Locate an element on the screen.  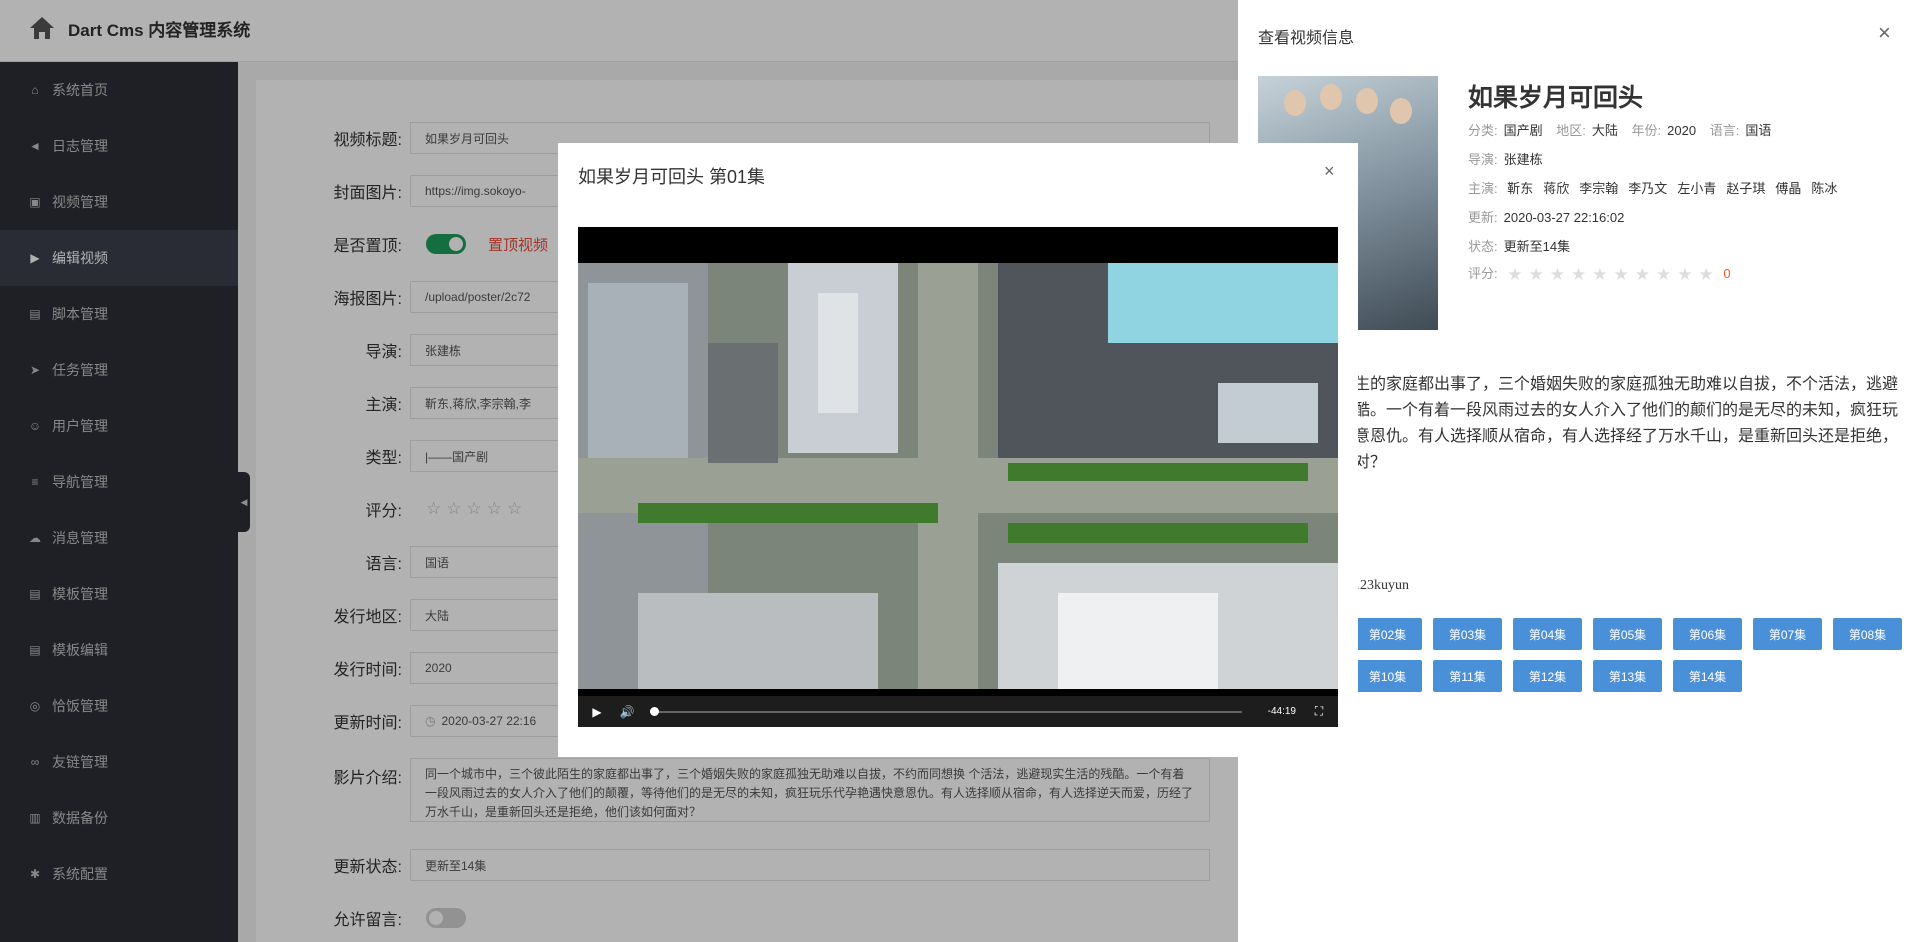
progress-bar is located at coordinates (946, 711).